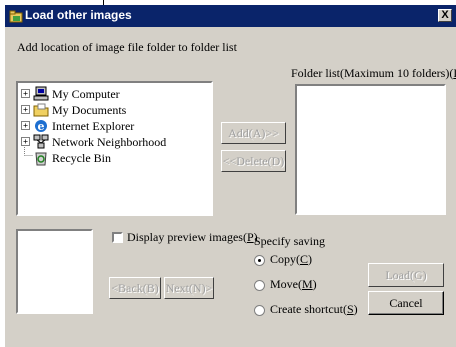  What do you see at coordinates (16, 16) in the screenshot?
I see `folder-app-icon` at bounding box center [16, 16].